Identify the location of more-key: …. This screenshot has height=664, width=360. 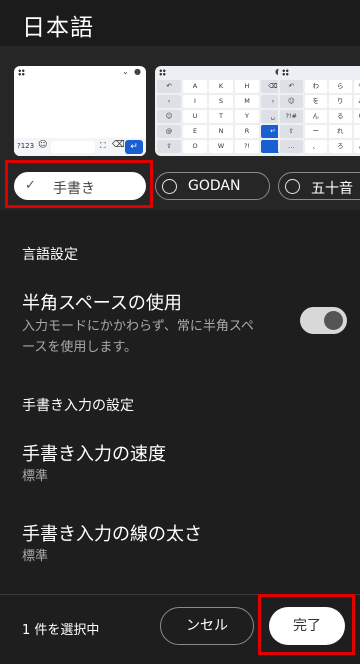
(291, 146).